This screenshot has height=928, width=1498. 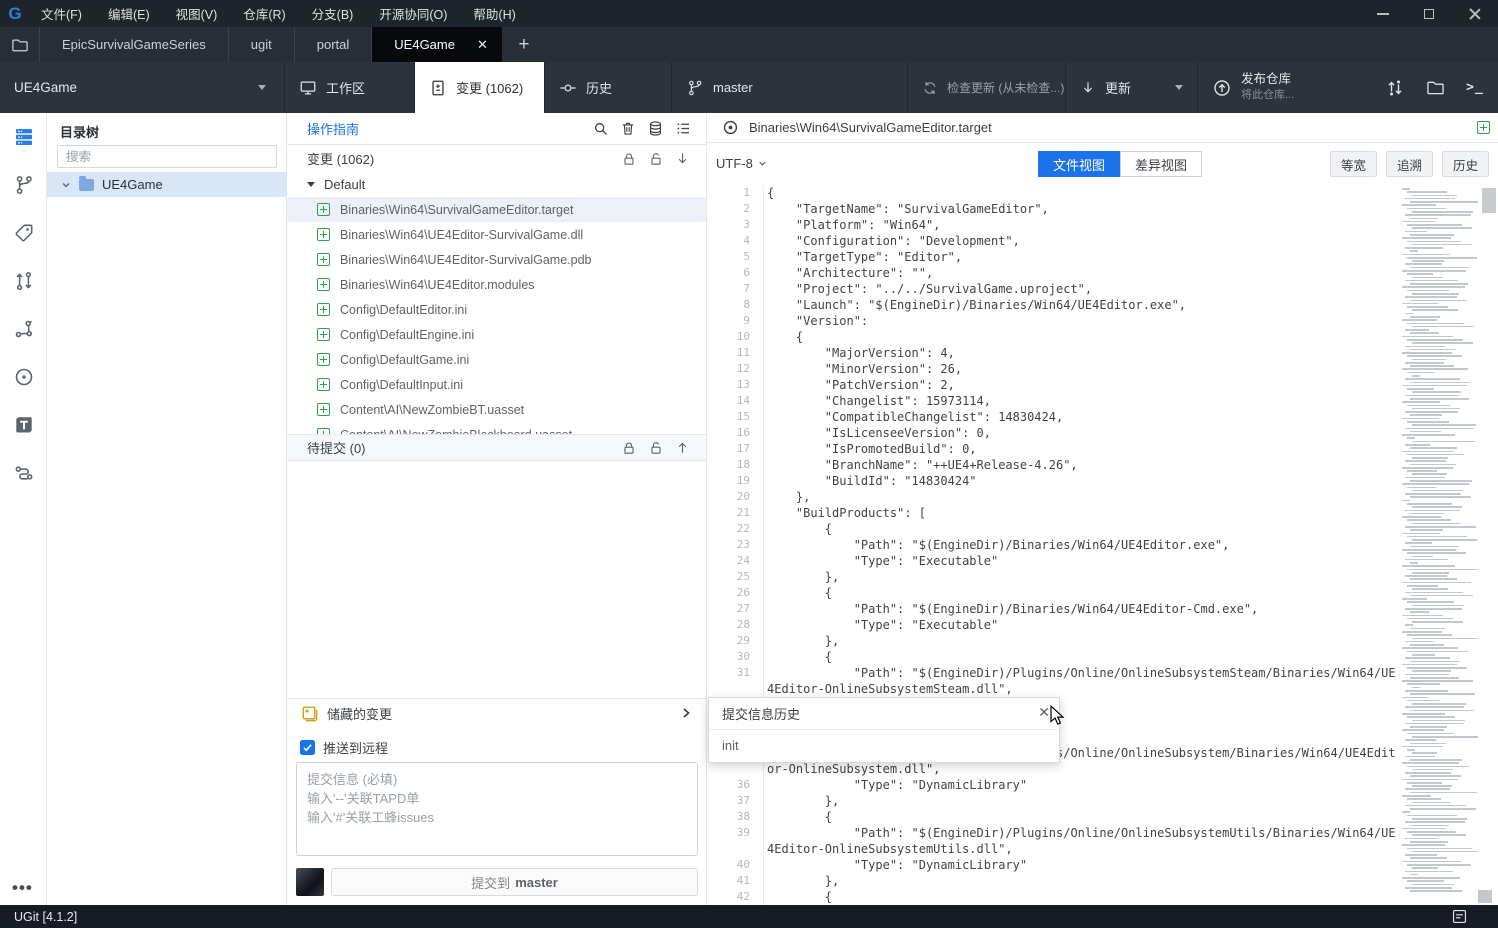 I want to click on group-row-default: Default, so click(x=496, y=184).